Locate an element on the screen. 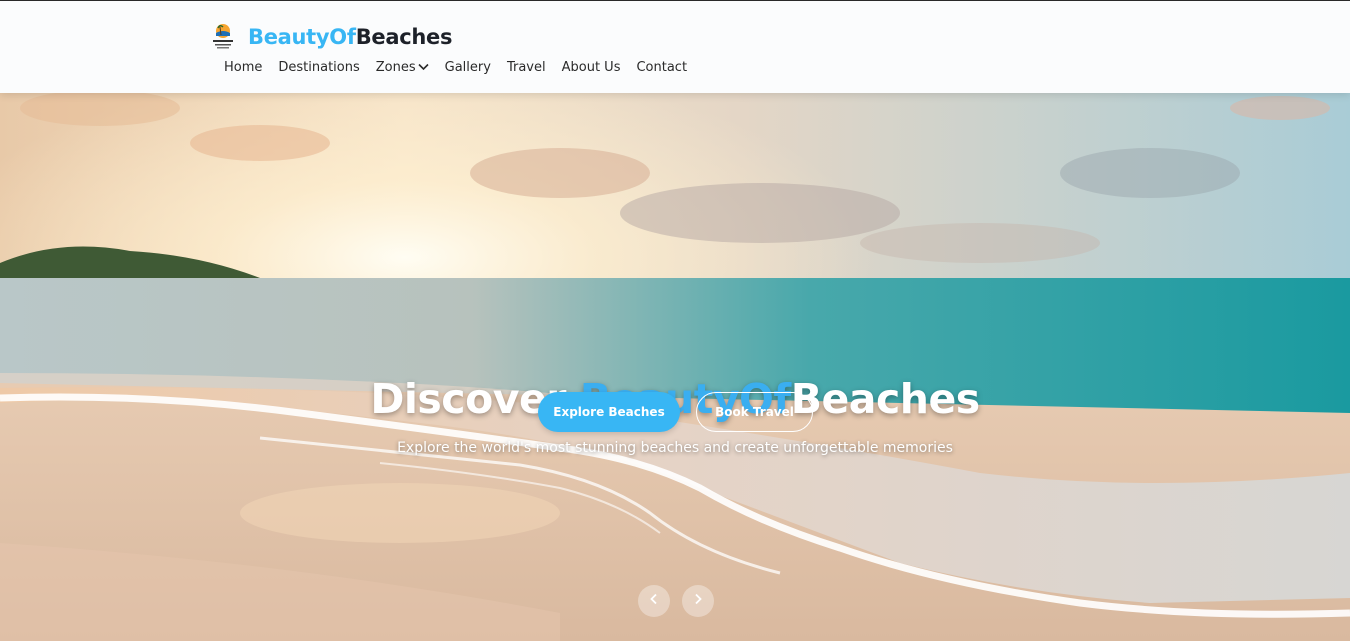 This screenshot has height=641, width=1350. brand-name: BeautyOfBeaches is located at coordinates (350, 37).